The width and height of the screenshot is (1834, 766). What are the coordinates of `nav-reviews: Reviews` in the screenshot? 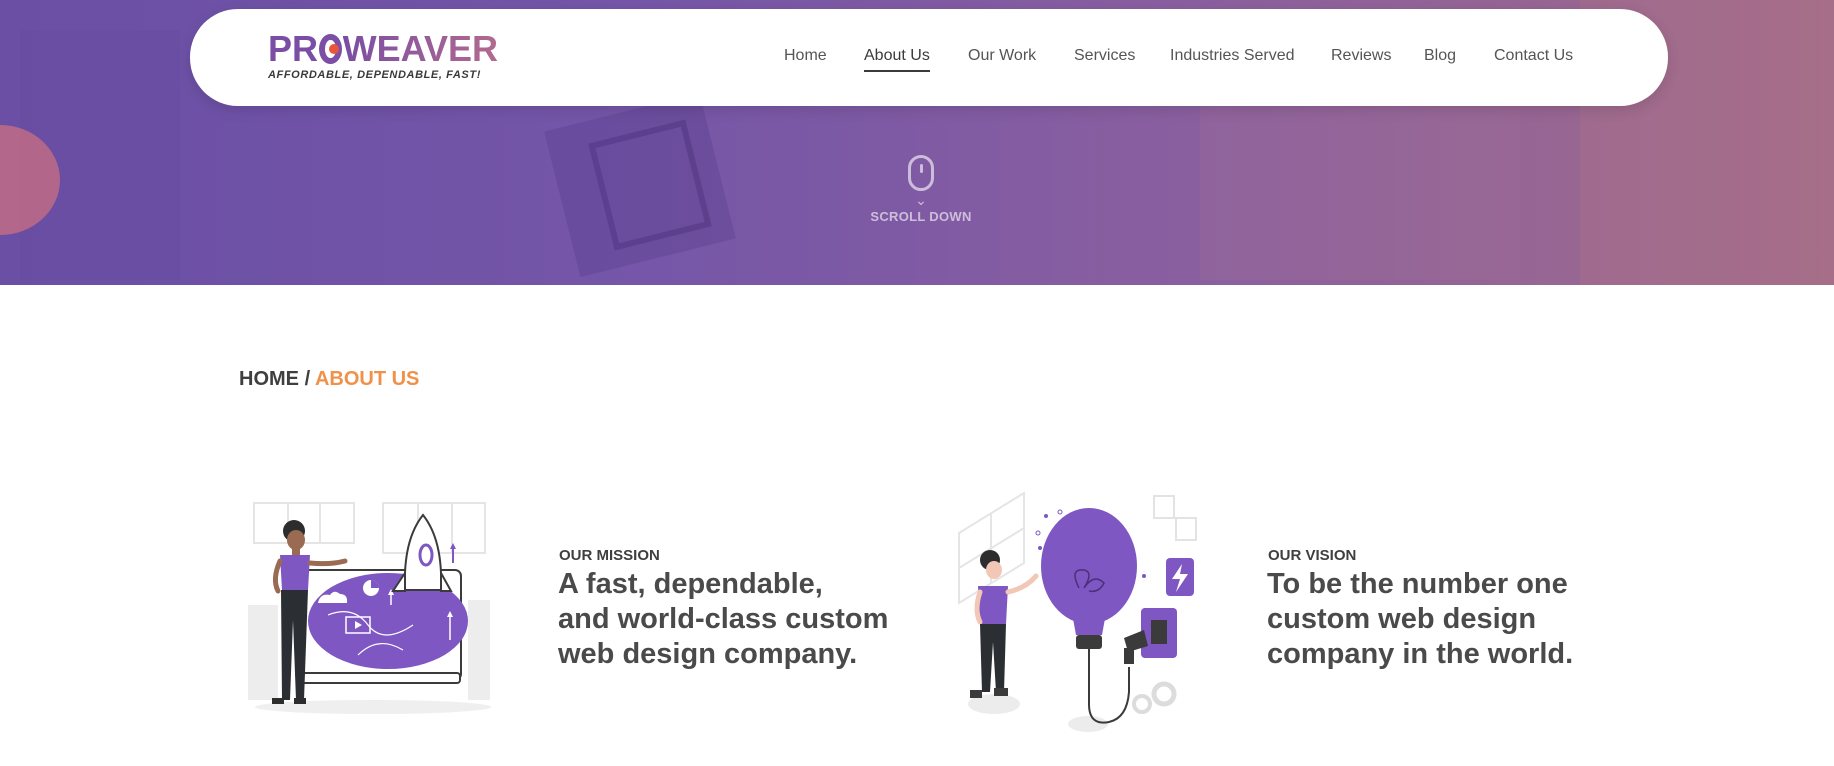 It's located at (1361, 56).